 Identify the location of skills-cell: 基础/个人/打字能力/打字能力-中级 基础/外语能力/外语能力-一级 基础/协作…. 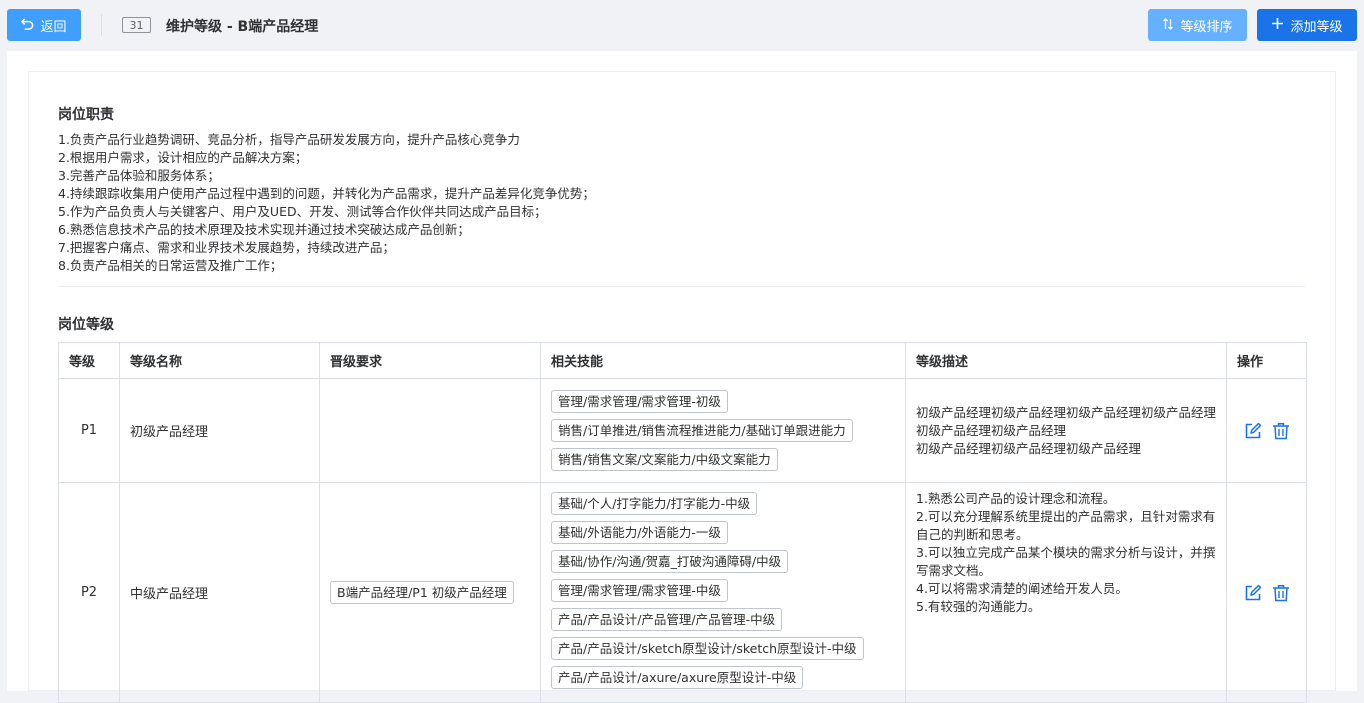
(723, 592).